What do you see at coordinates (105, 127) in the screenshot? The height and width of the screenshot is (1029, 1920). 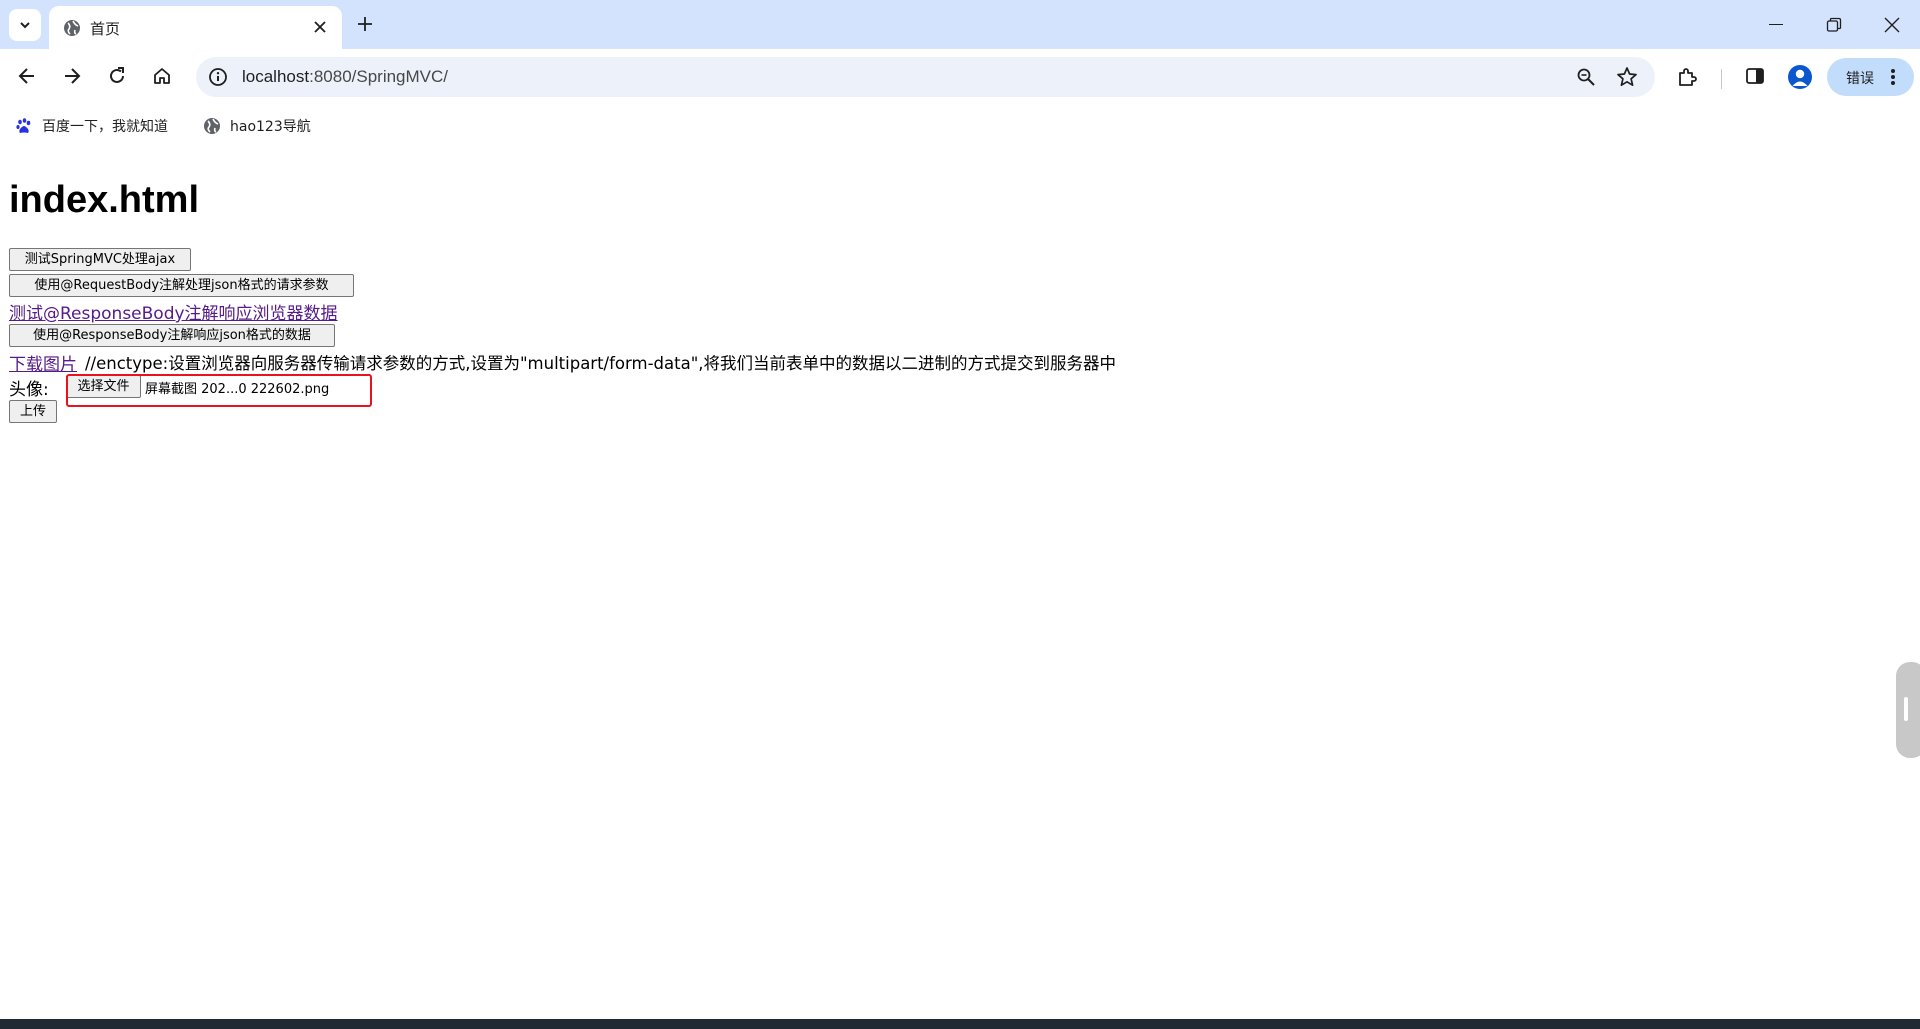 I see `bookmark-label: 百度一下，我就知道` at bounding box center [105, 127].